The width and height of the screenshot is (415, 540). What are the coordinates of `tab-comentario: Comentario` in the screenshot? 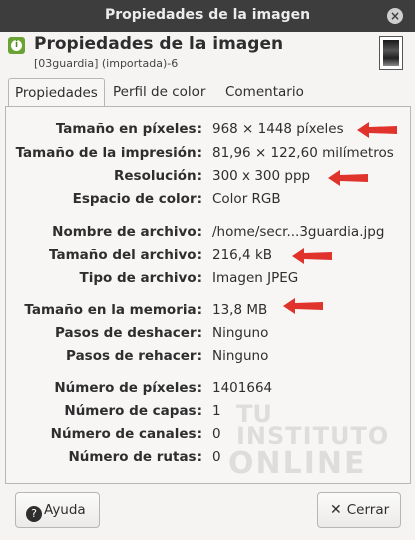 It's located at (264, 91).